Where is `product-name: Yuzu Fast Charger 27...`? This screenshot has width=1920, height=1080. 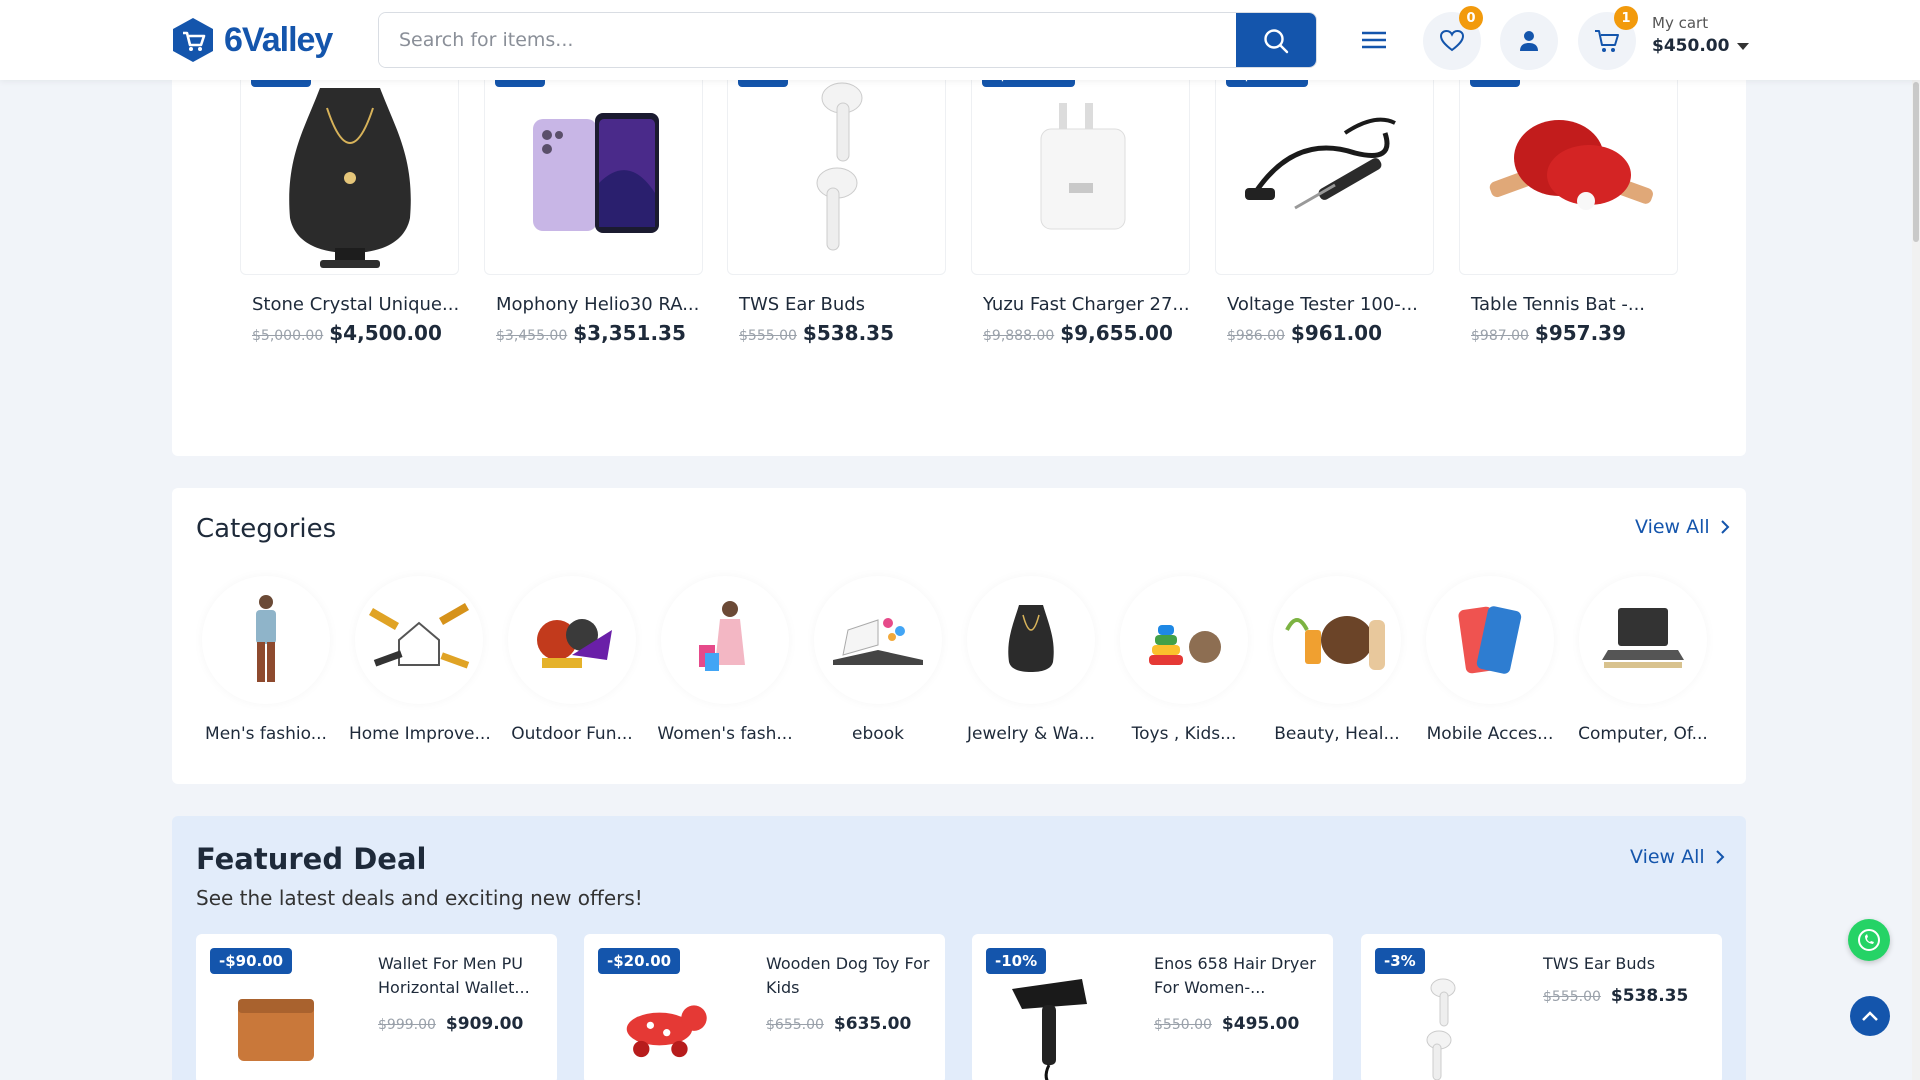 product-name: Yuzu Fast Charger 27... is located at coordinates (1080, 304).